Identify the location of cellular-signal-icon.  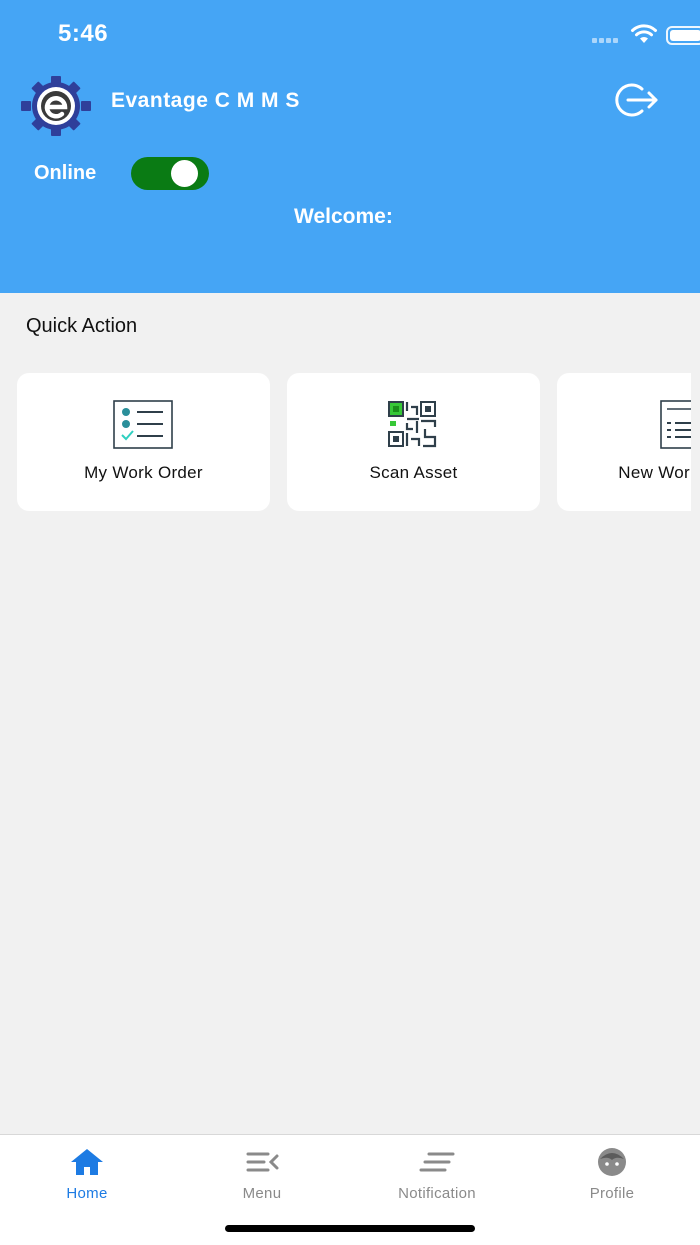
(607, 41).